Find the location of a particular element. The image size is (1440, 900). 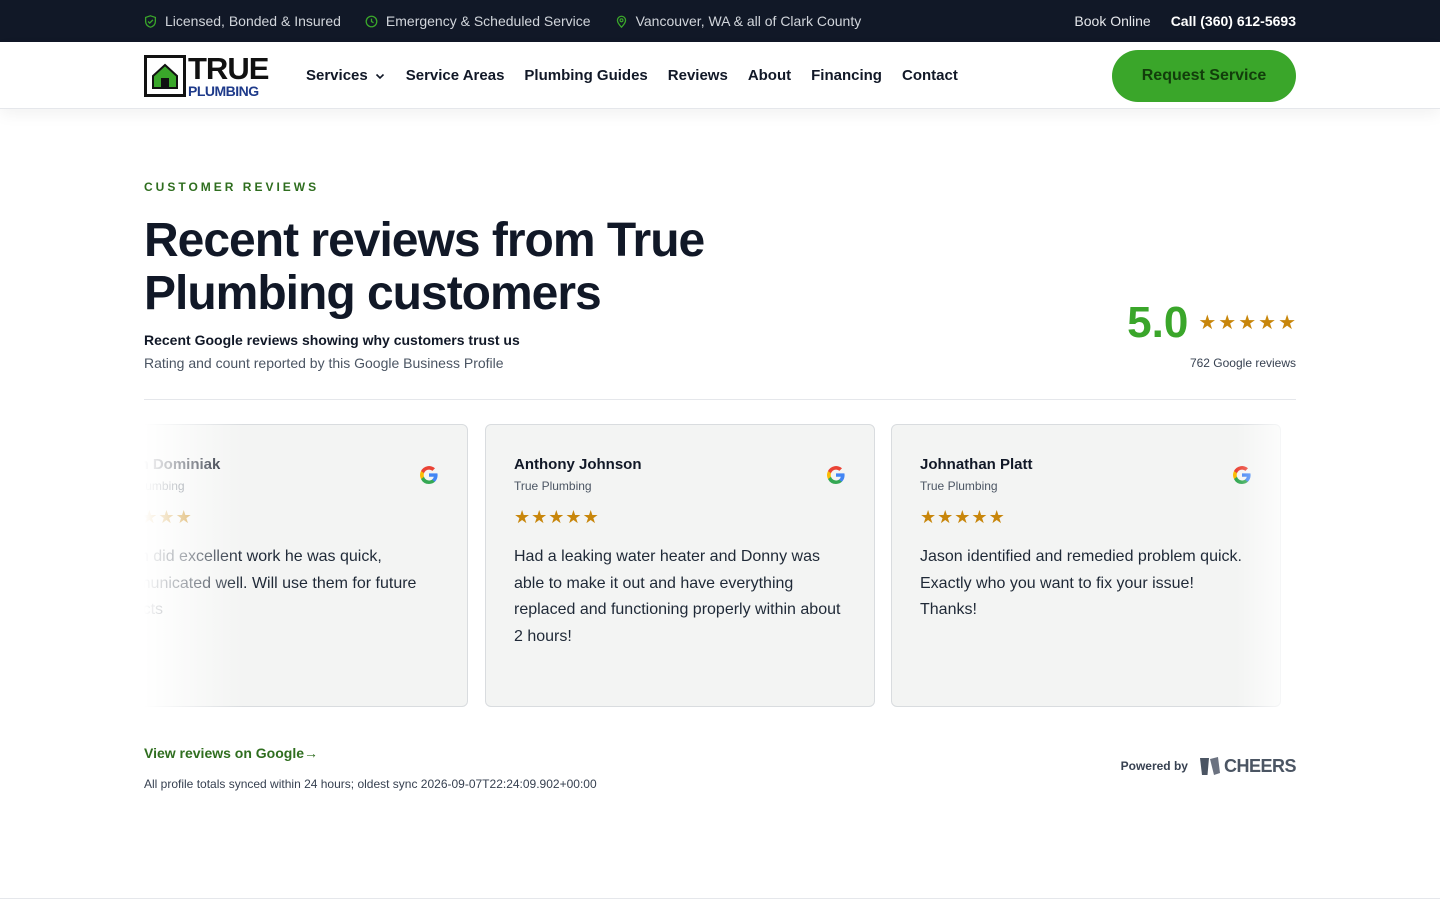

powered-by-cheers: Powered by CHEERS is located at coordinates (1208, 766).